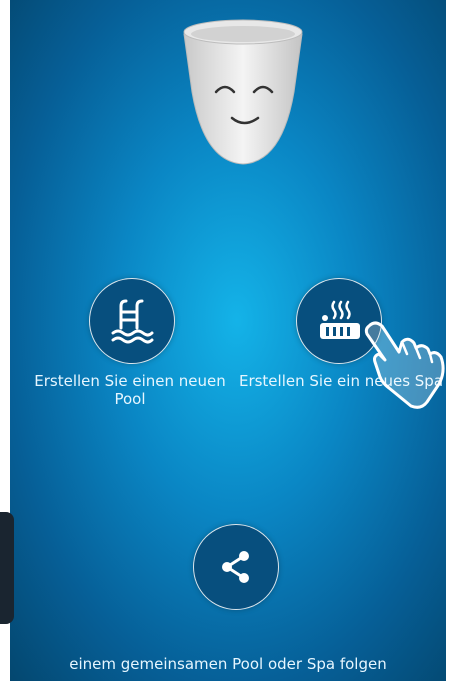 The image size is (451, 681). Describe the element at coordinates (7, 568) in the screenshot. I see `side-drawer-handle` at that location.